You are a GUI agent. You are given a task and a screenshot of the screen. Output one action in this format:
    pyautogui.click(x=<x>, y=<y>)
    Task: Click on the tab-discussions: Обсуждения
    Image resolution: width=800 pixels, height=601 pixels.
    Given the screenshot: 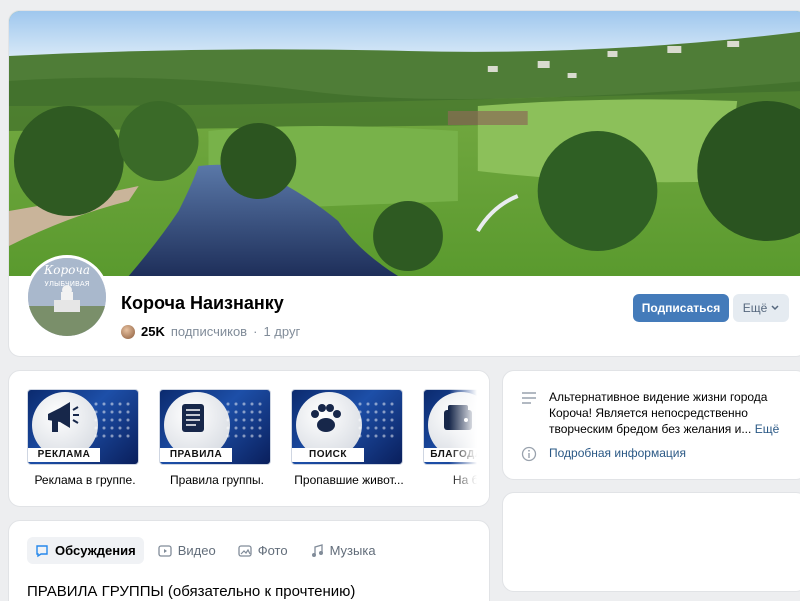 What is the action you would take?
    pyautogui.click(x=85, y=550)
    